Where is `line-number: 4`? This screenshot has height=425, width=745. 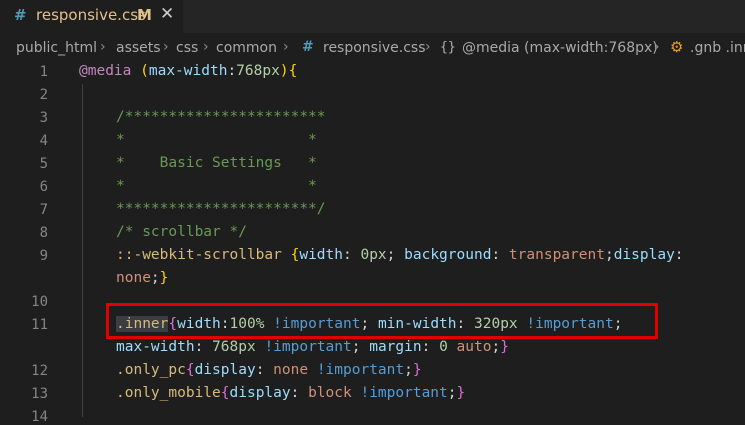
line-number: 4 is located at coordinates (43, 141).